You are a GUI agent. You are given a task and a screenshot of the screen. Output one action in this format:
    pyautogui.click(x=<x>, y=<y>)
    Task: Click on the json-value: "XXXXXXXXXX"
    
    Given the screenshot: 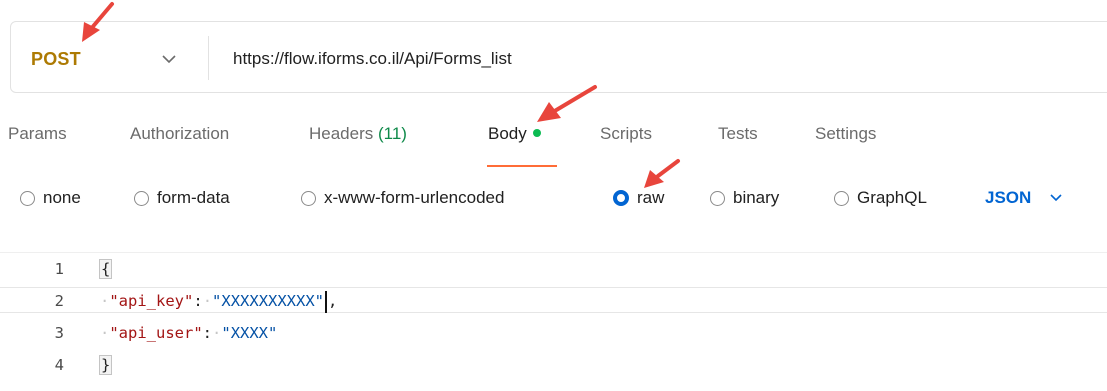 What is the action you would take?
    pyautogui.click(x=268, y=301)
    